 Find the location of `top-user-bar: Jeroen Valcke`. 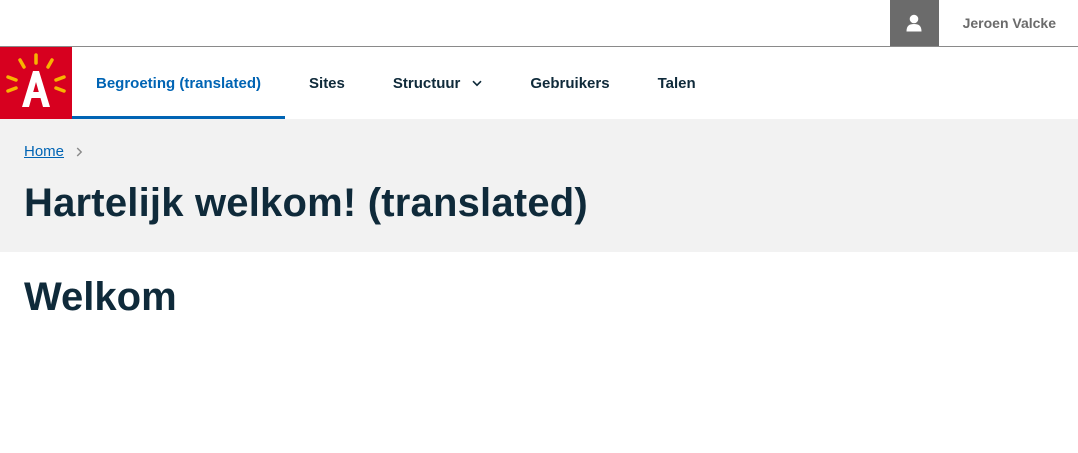

top-user-bar: Jeroen Valcke is located at coordinates (539, 23).